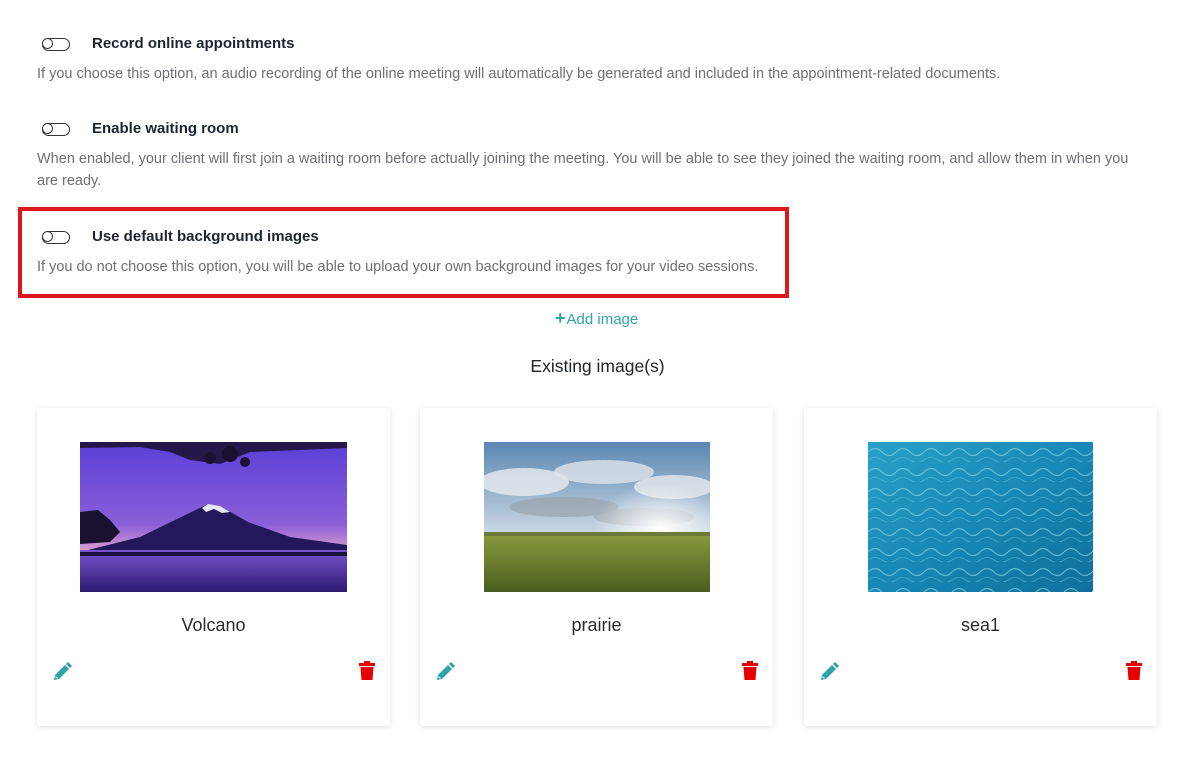 The height and width of the screenshot is (767, 1188). I want to click on existing-images-heading: Existing image(s), so click(597, 366).